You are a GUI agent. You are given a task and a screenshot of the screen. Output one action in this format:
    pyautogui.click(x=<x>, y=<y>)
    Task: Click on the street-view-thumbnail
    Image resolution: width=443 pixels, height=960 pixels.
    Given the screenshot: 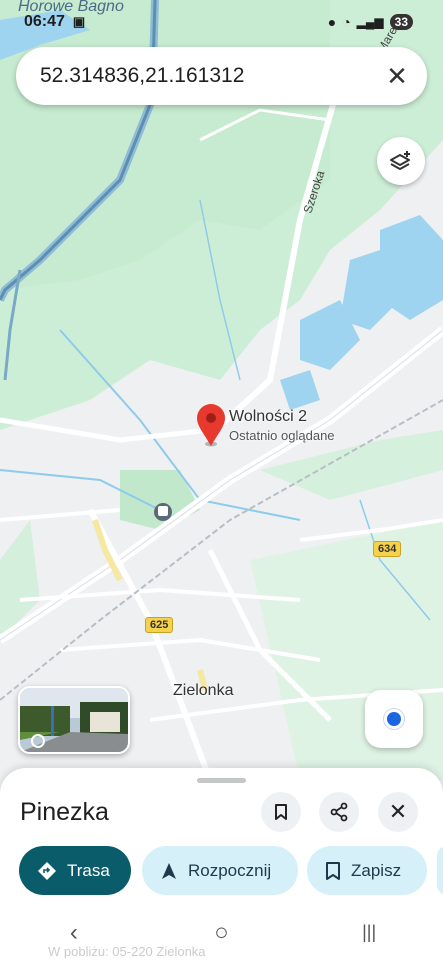 What is the action you would take?
    pyautogui.click(x=74, y=720)
    